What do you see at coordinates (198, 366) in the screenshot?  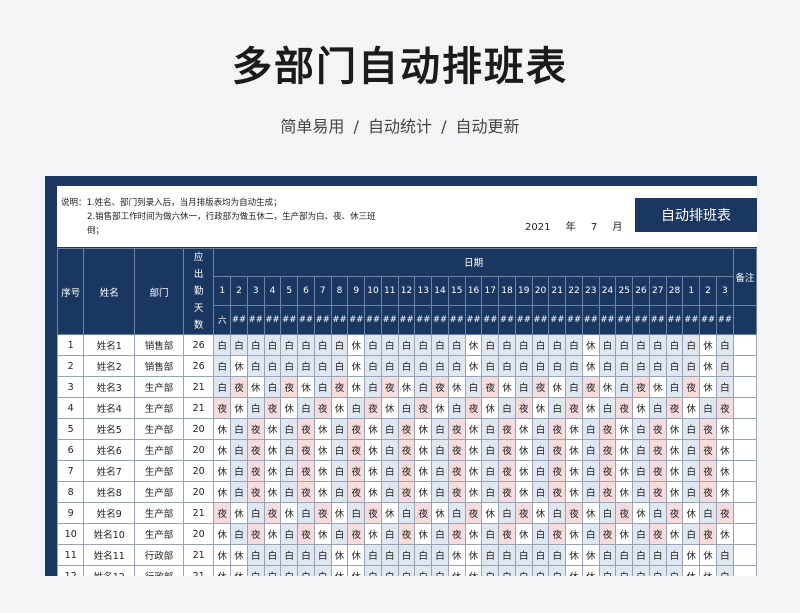 I see `days-cell: 26` at bounding box center [198, 366].